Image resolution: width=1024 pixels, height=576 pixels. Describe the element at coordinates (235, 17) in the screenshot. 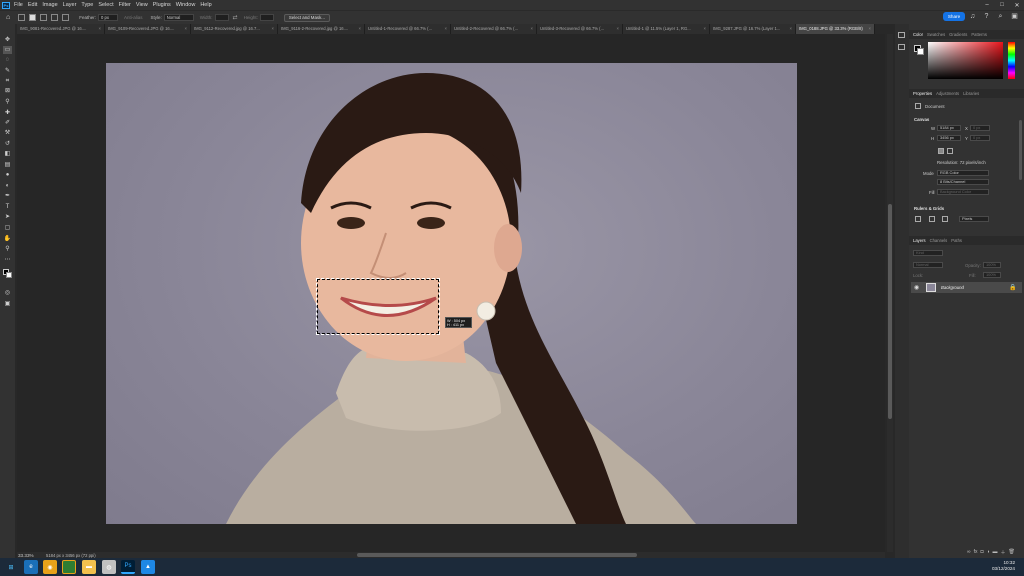

I see `swap-icon: ⇄` at that location.